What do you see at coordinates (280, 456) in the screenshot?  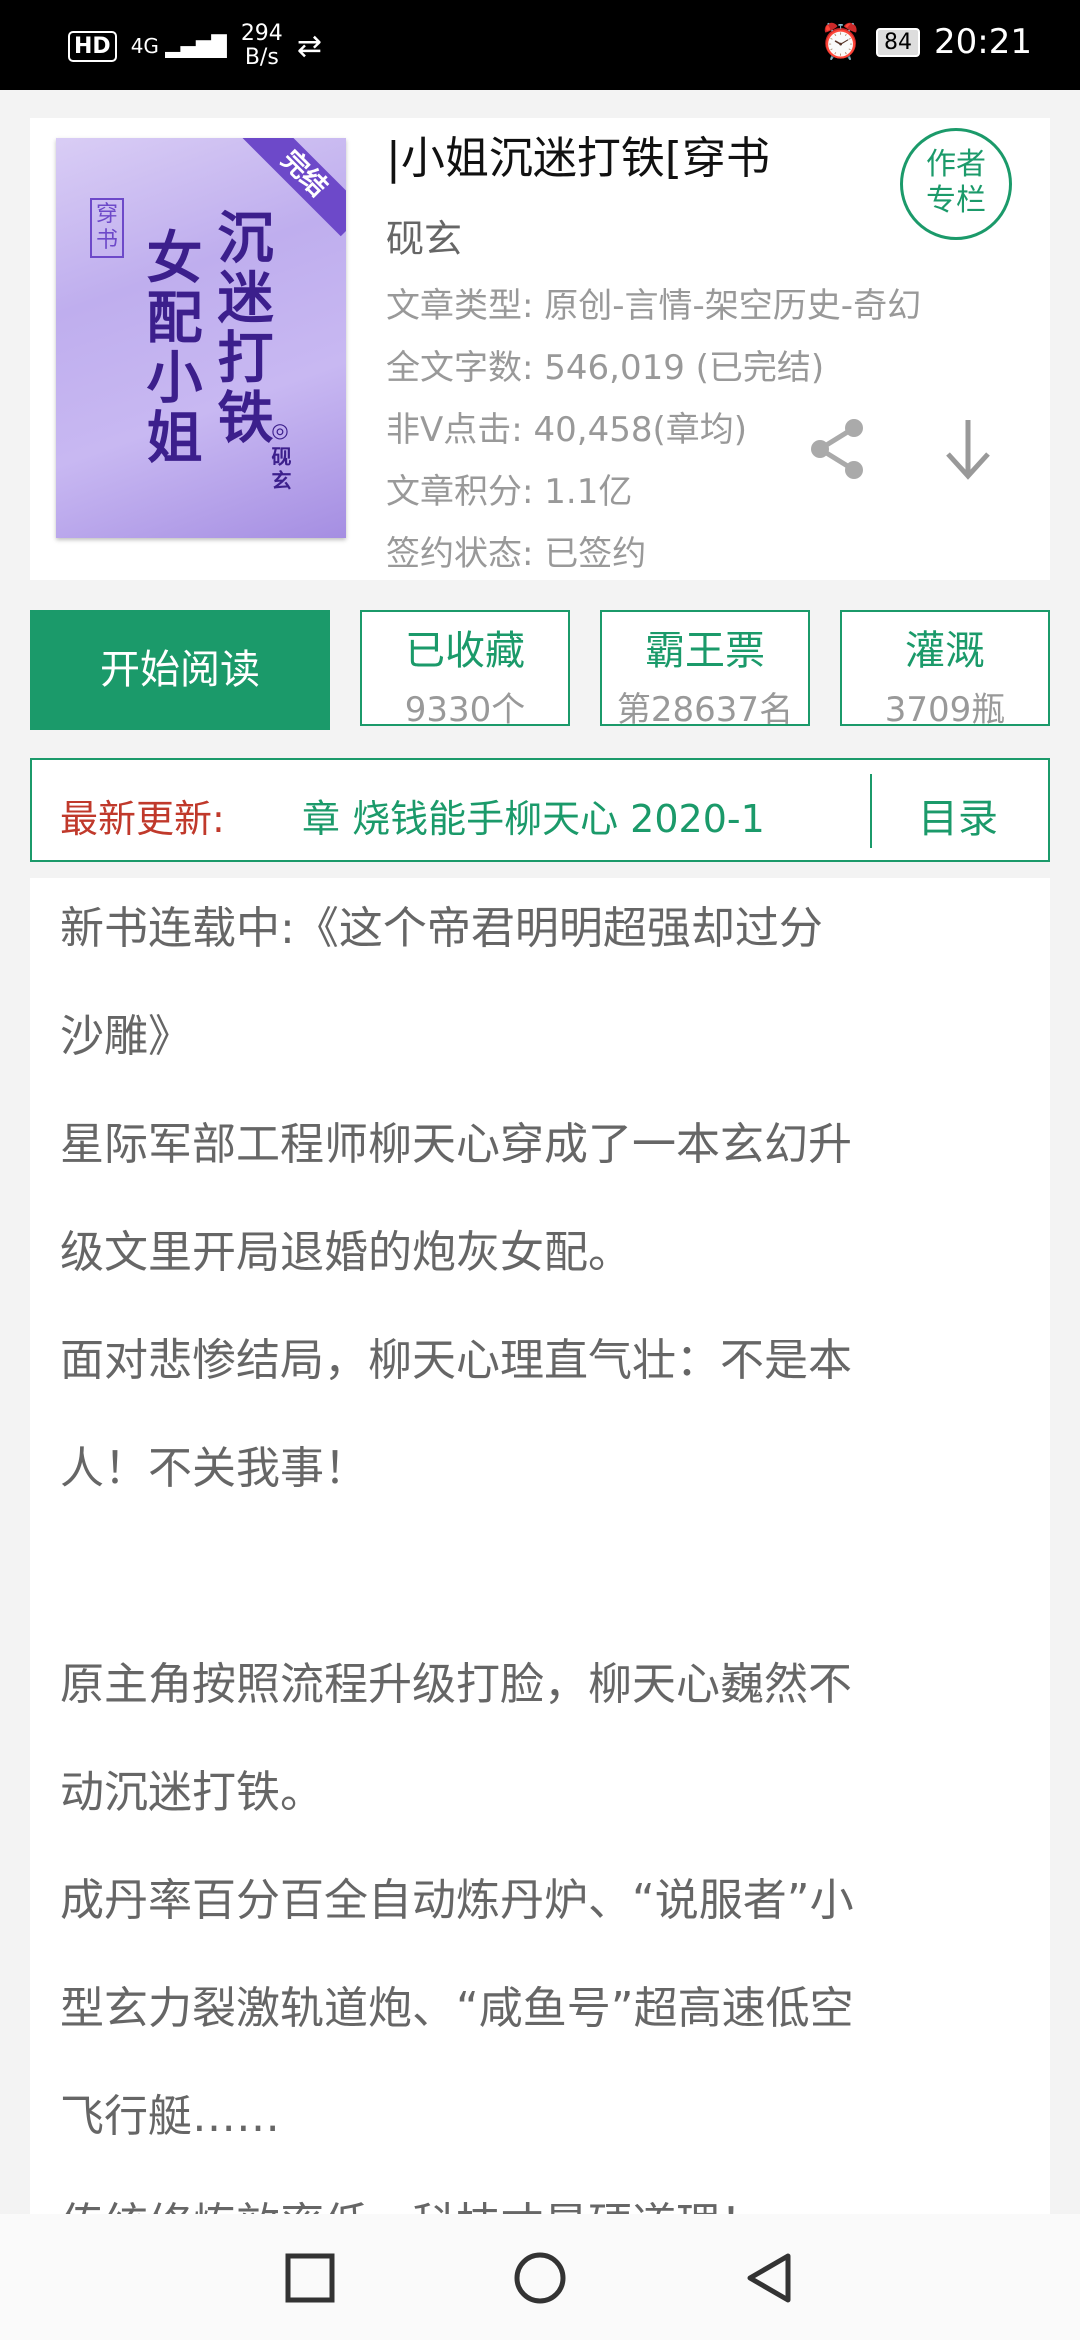 I see `cover-author: ◎砚玄` at bounding box center [280, 456].